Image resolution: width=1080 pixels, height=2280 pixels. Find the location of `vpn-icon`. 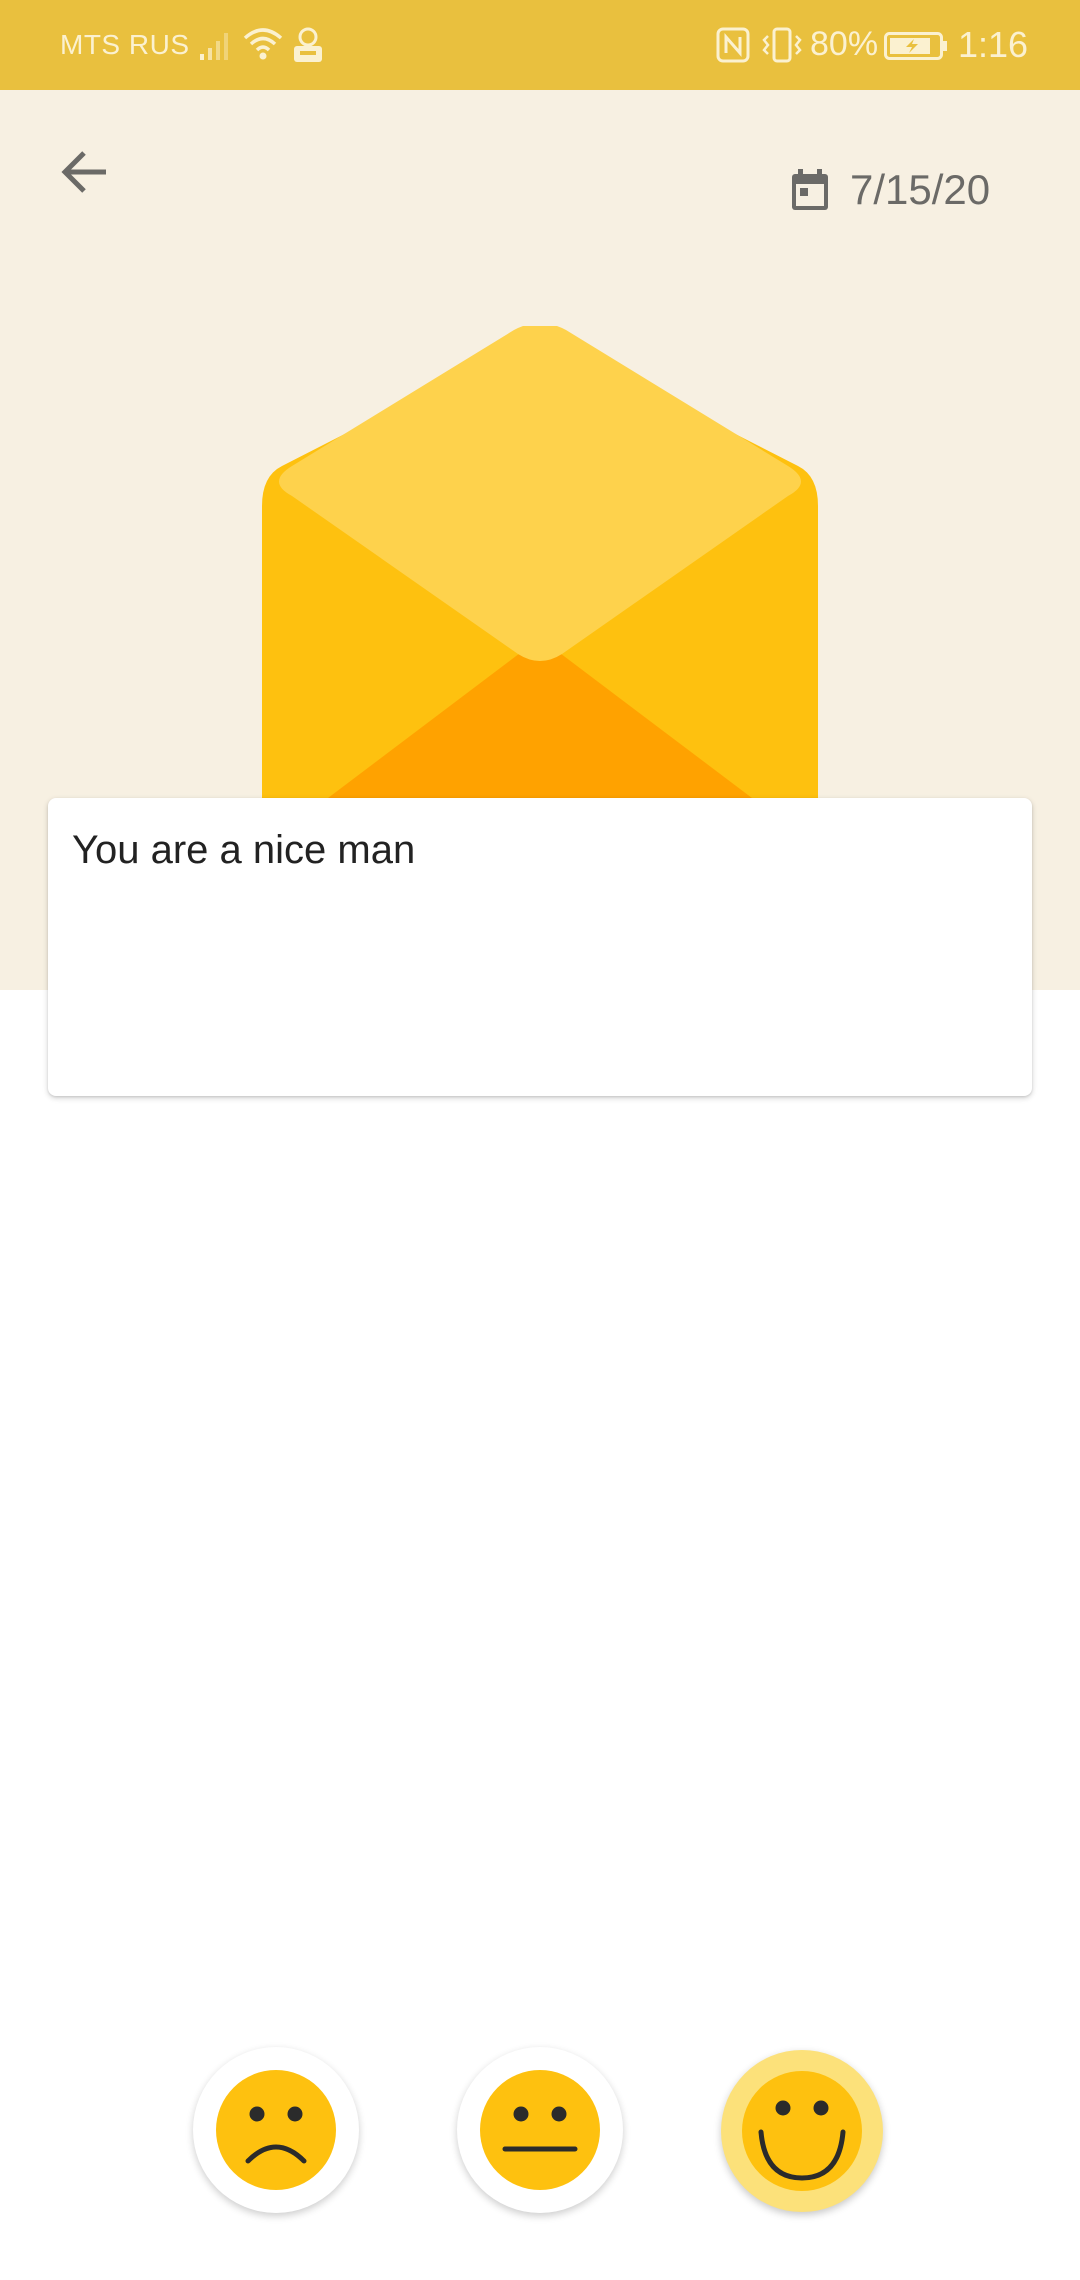

vpn-icon is located at coordinates (308, 44).